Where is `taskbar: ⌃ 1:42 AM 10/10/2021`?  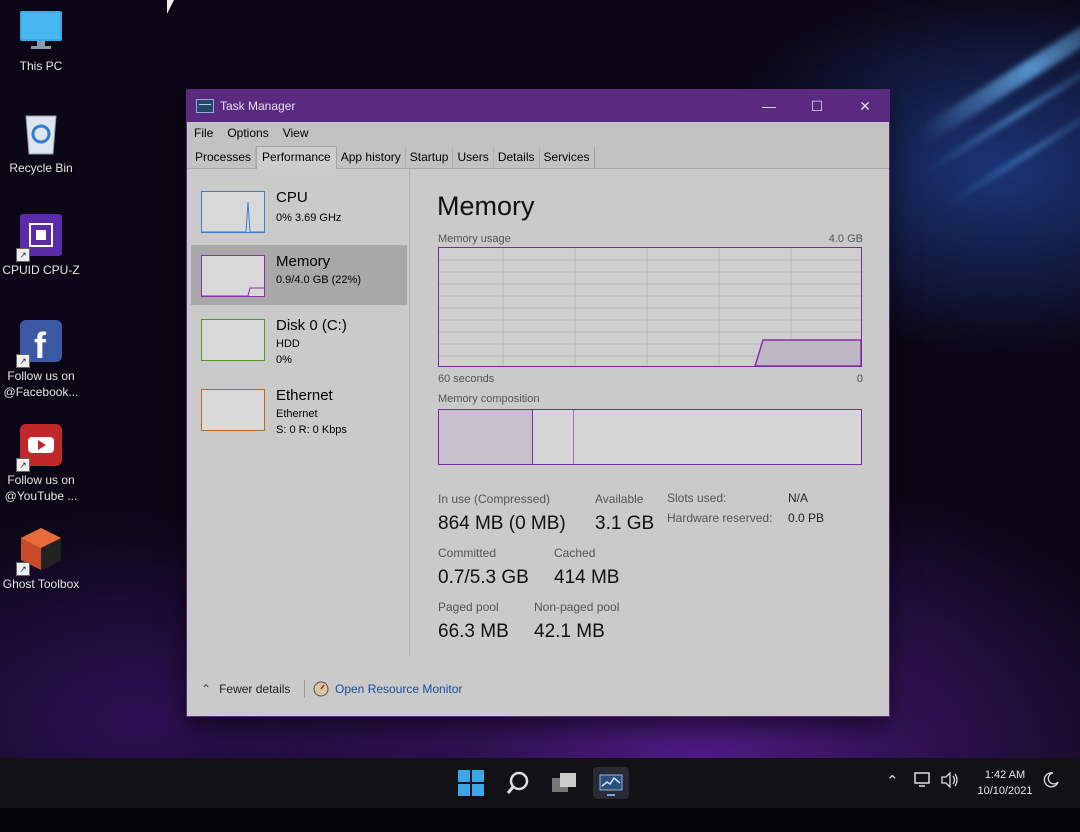
taskbar: ⌃ 1:42 AM 10/10/2021 is located at coordinates (540, 783).